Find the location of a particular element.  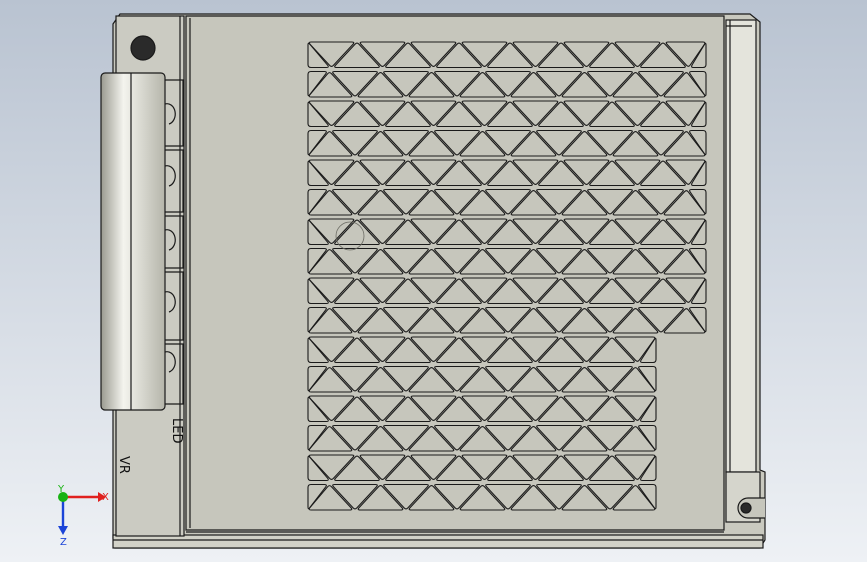

led-label: LED is located at coordinates (176, 430).